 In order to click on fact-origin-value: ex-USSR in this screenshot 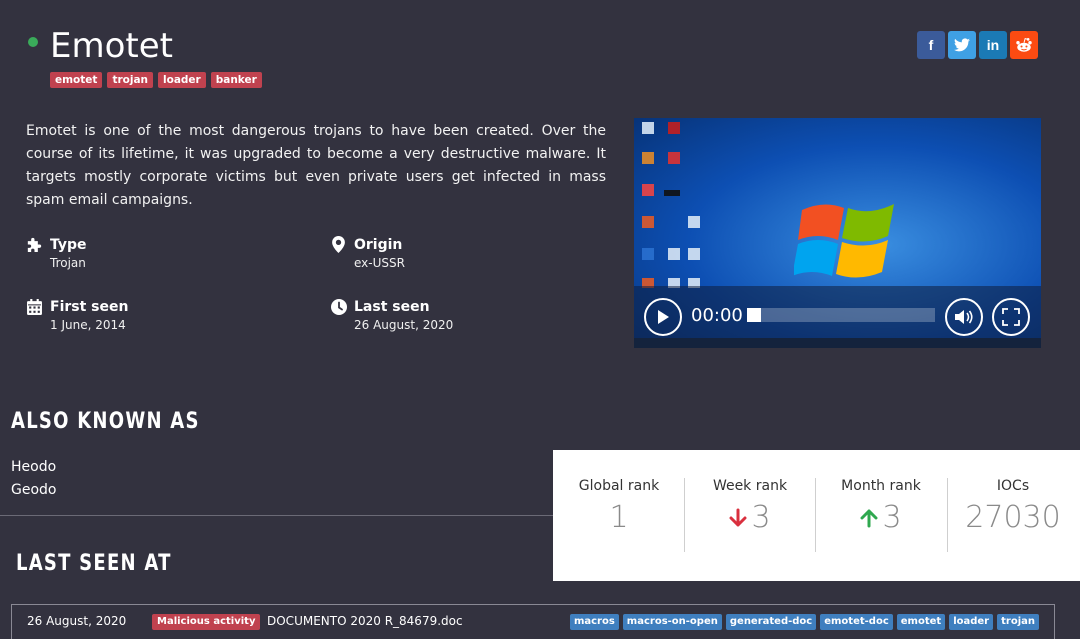, I will do `click(379, 263)`.